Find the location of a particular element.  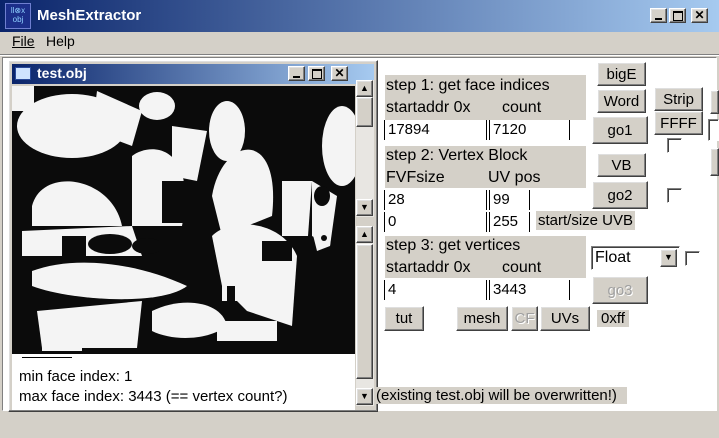

step2-uvpos-label: UV pos is located at coordinates (514, 177).